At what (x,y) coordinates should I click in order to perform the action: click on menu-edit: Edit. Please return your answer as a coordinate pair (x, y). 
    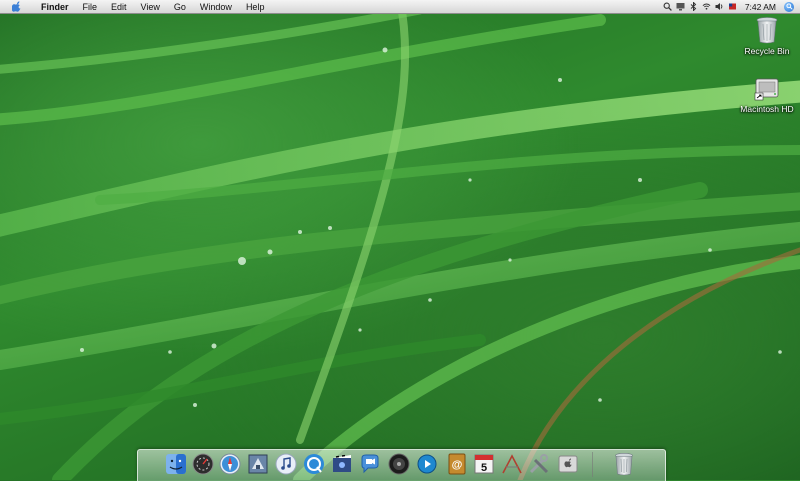
    Looking at the image, I should click on (119, 7).